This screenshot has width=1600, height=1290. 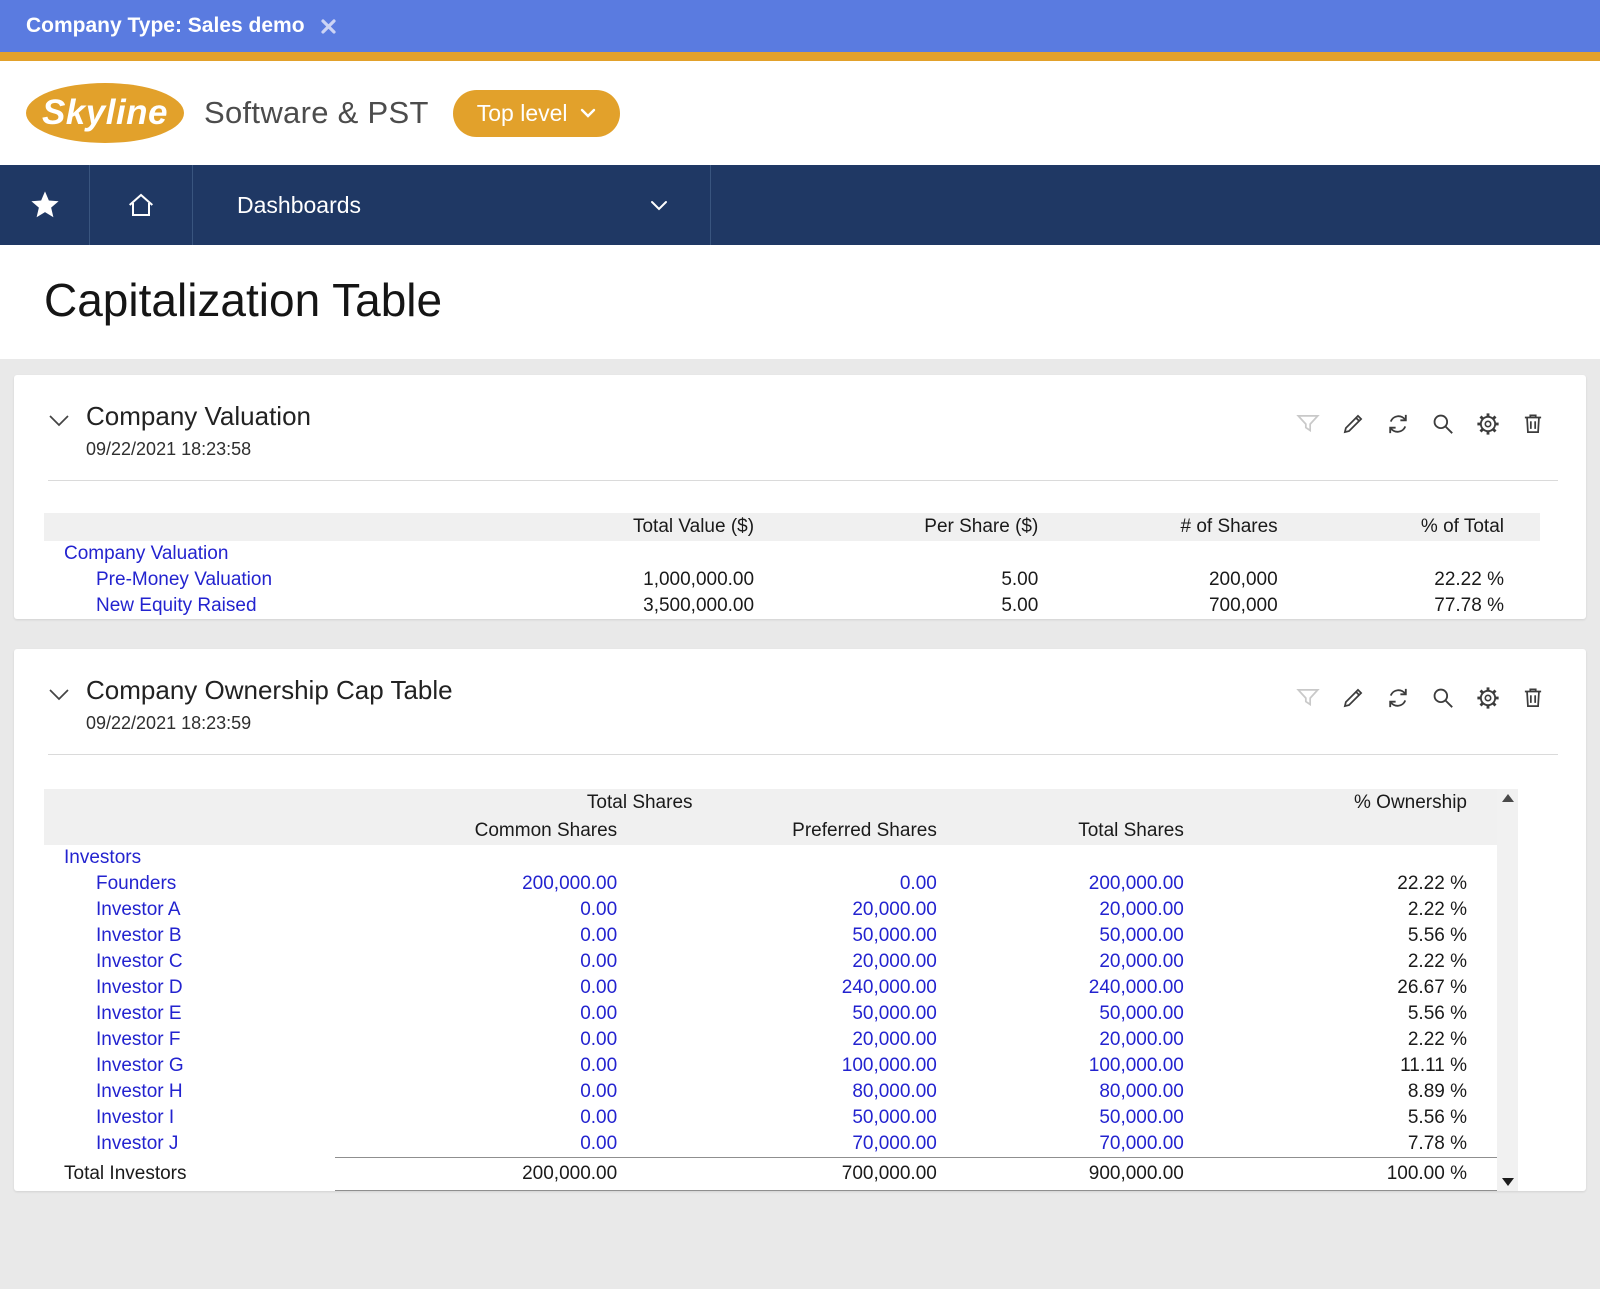 What do you see at coordinates (894, 1143) in the screenshot?
I see `cell-preferred-link: 70,000.00` at bounding box center [894, 1143].